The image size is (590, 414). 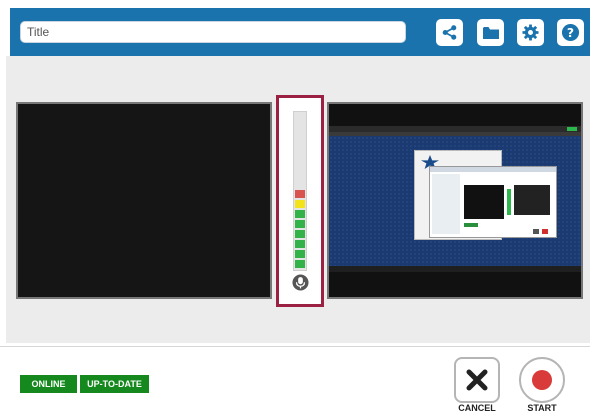 What do you see at coordinates (532, 200) in the screenshot?
I see `screen-window-screen` at bounding box center [532, 200].